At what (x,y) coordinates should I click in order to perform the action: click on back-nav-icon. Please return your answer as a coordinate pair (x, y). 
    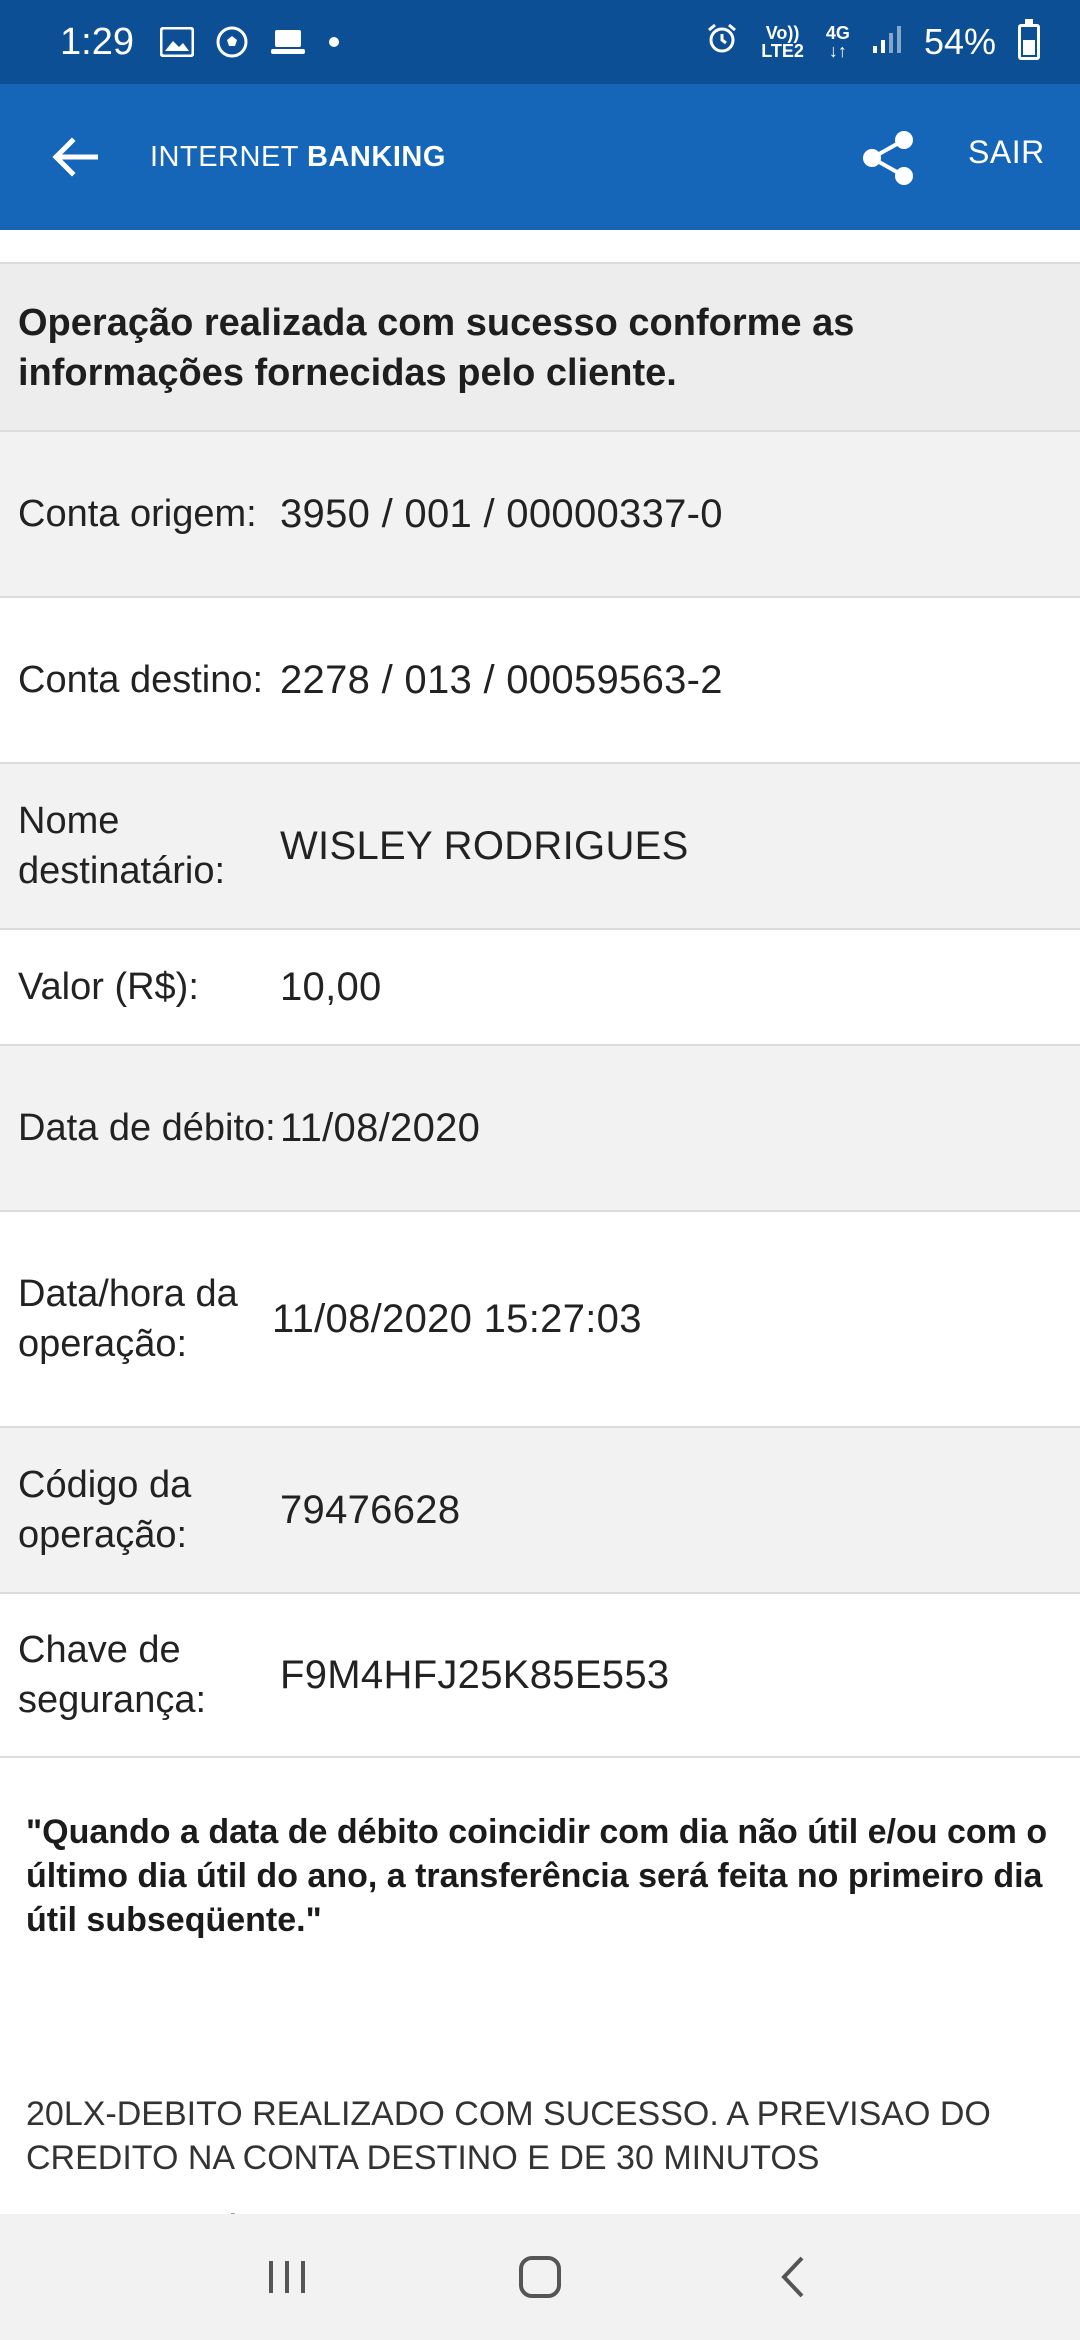
    Looking at the image, I should click on (792, 2277).